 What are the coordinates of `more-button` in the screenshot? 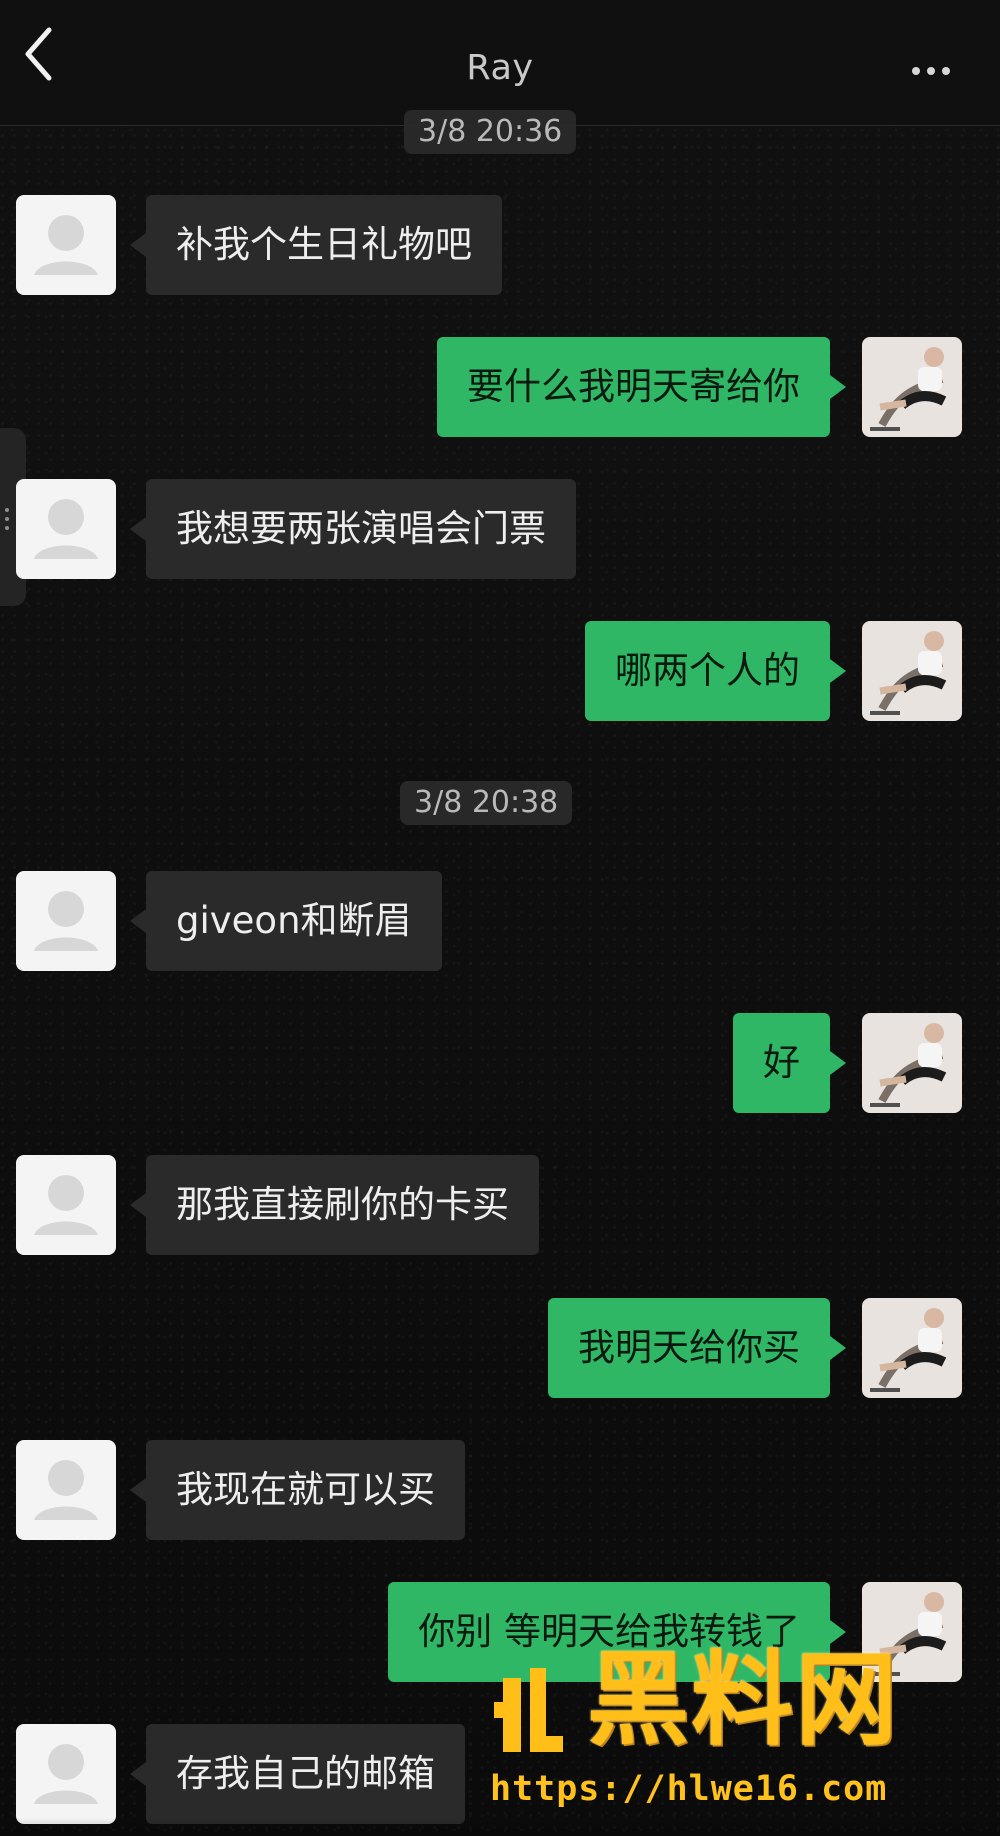 It's located at (937, 70).